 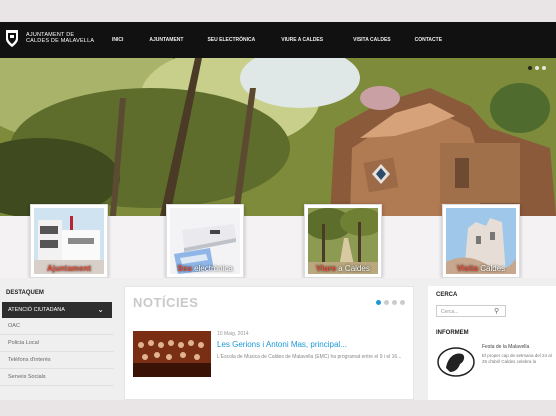 What do you see at coordinates (57, 360) in the screenshot?
I see `sidebar-link-telefons: Telèfons d'interès` at bounding box center [57, 360].